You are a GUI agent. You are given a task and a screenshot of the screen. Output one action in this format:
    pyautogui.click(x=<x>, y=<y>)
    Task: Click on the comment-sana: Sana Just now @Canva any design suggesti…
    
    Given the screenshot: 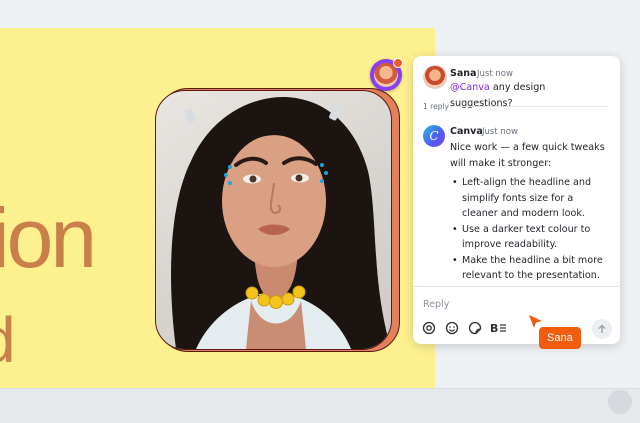 What is the action you would take?
    pyautogui.click(x=516, y=87)
    